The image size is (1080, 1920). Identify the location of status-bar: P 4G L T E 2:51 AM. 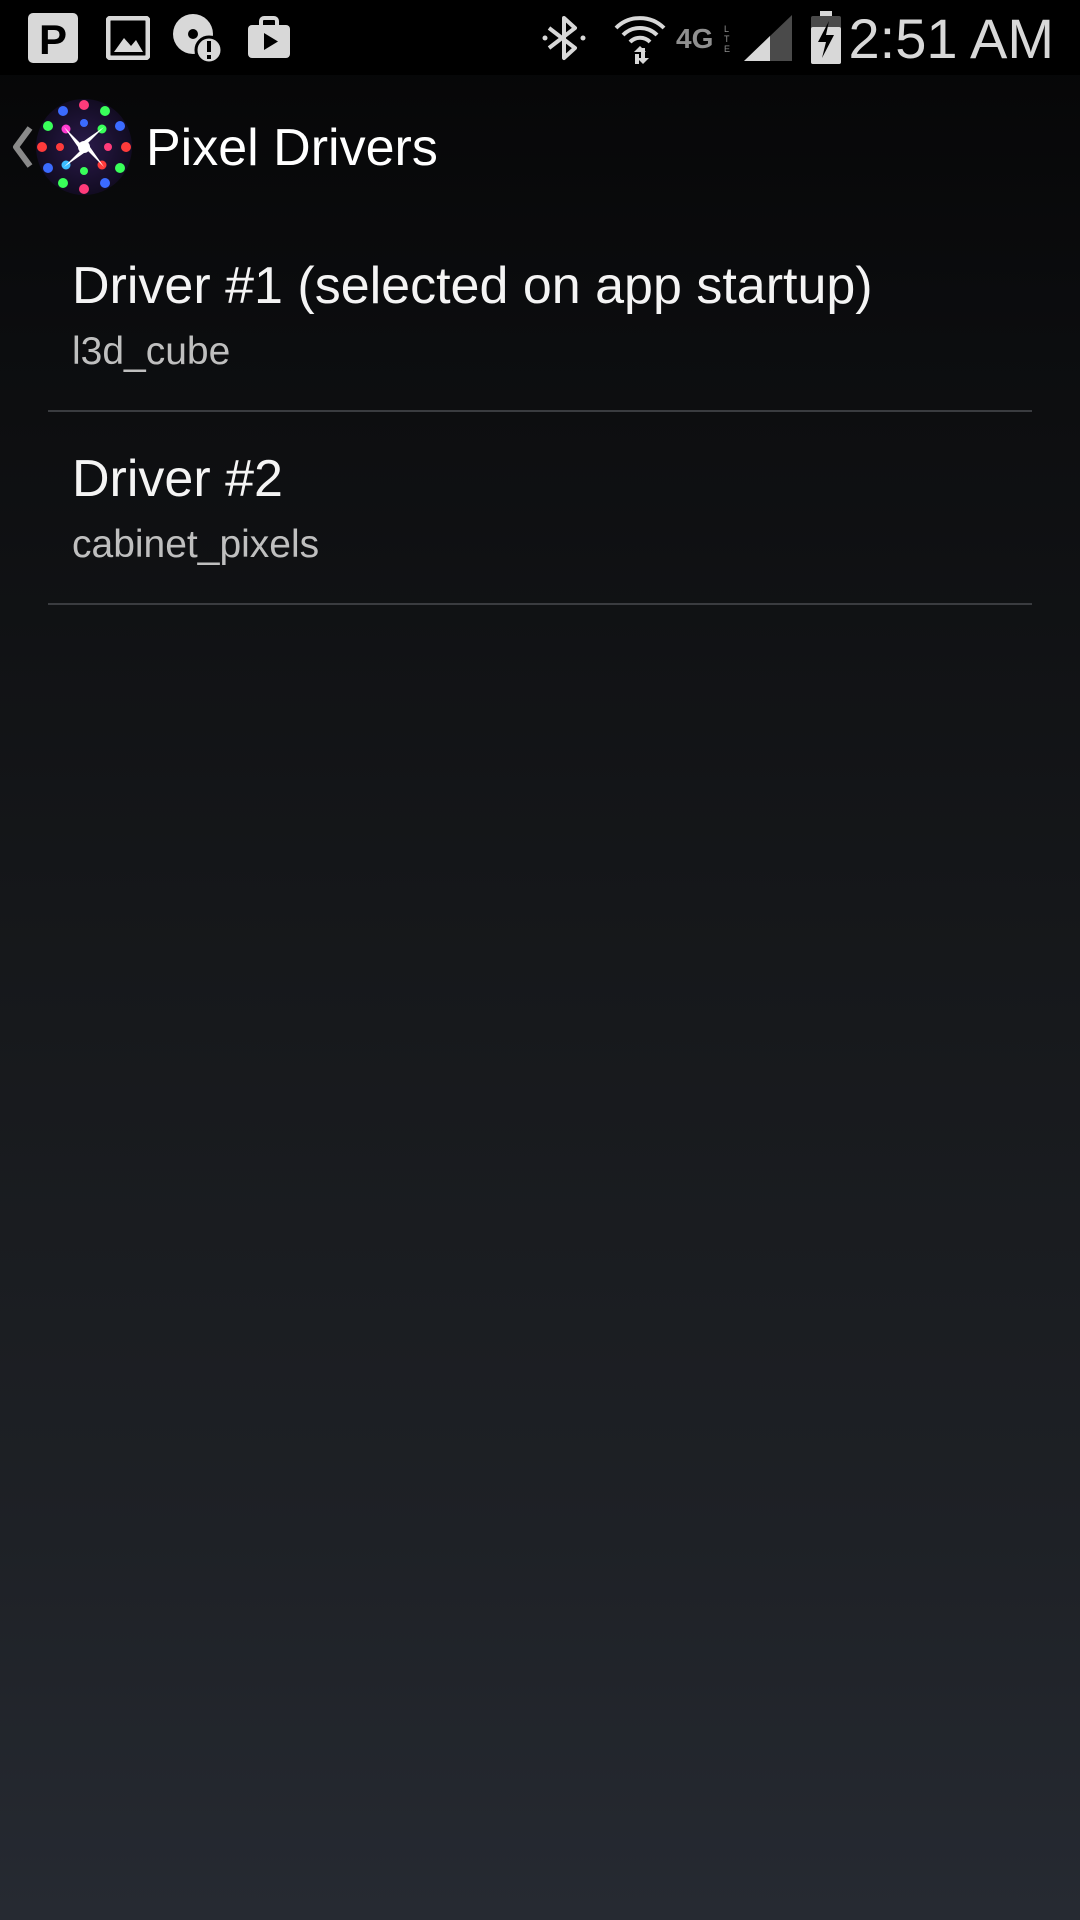
(540, 37).